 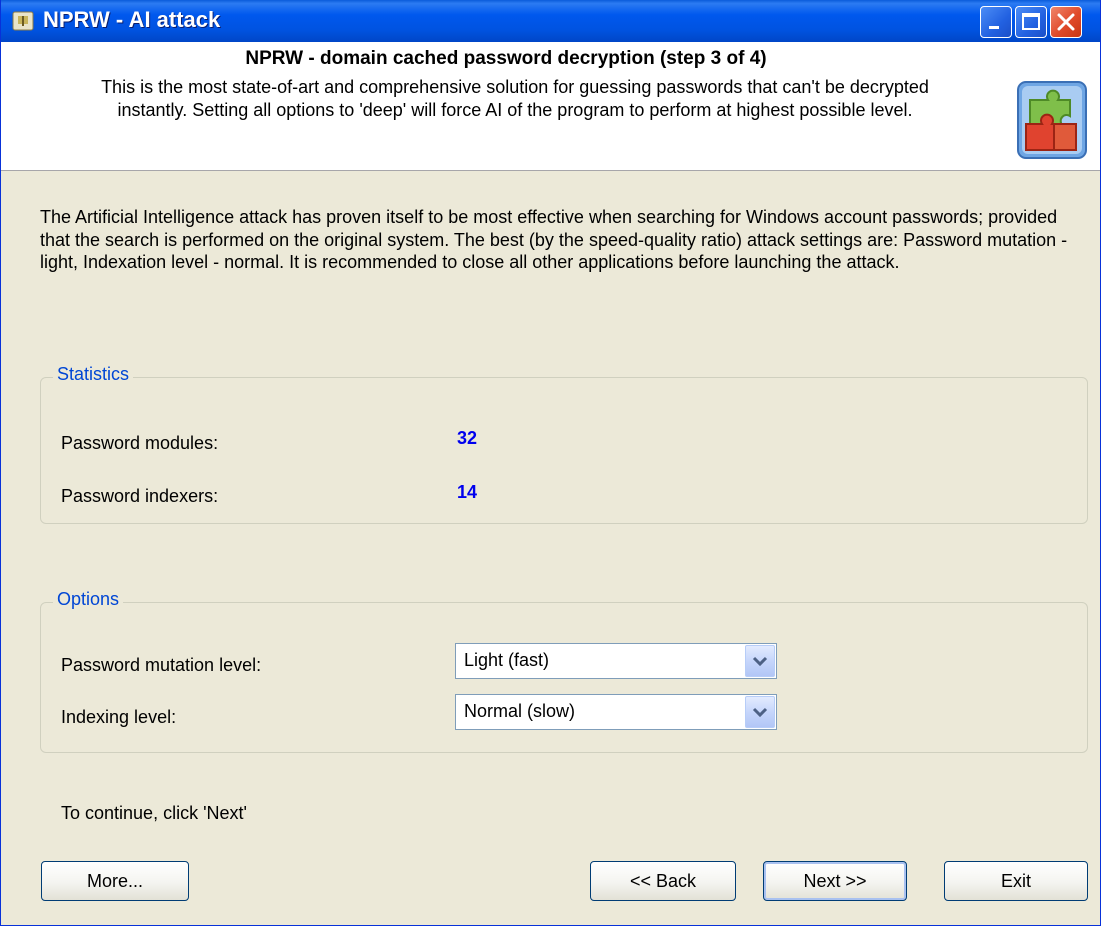 What do you see at coordinates (520, 711) in the screenshot?
I see `indexing-level-value: Normal (slow)` at bounding box center [520, 711].